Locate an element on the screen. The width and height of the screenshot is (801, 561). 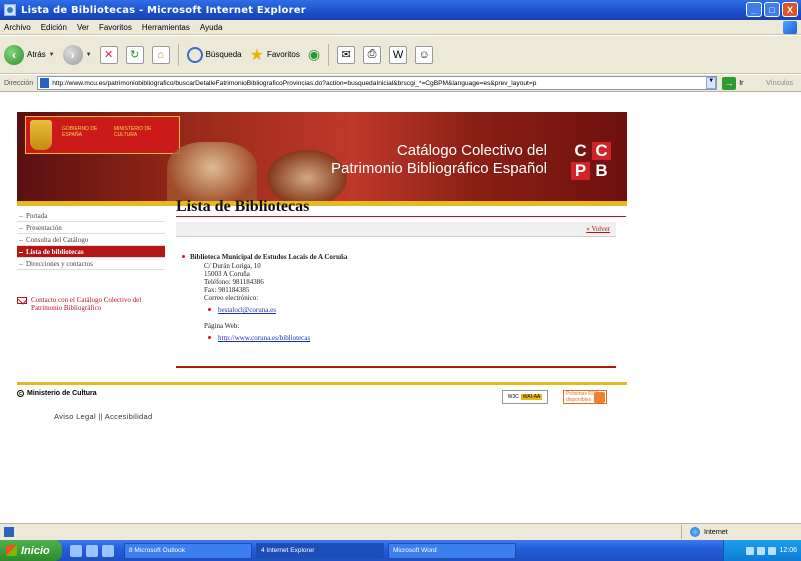
system-tray: 12:06 is located at coordinates (762, 550).